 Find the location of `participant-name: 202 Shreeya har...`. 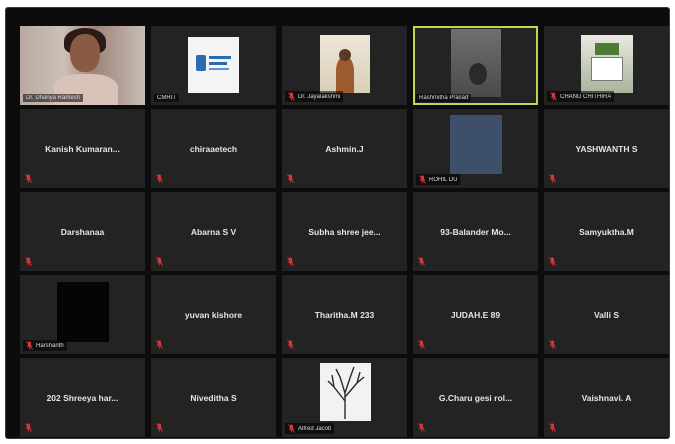

participant-name: 202 Shreeya har... is located at coordinates (82, 397).